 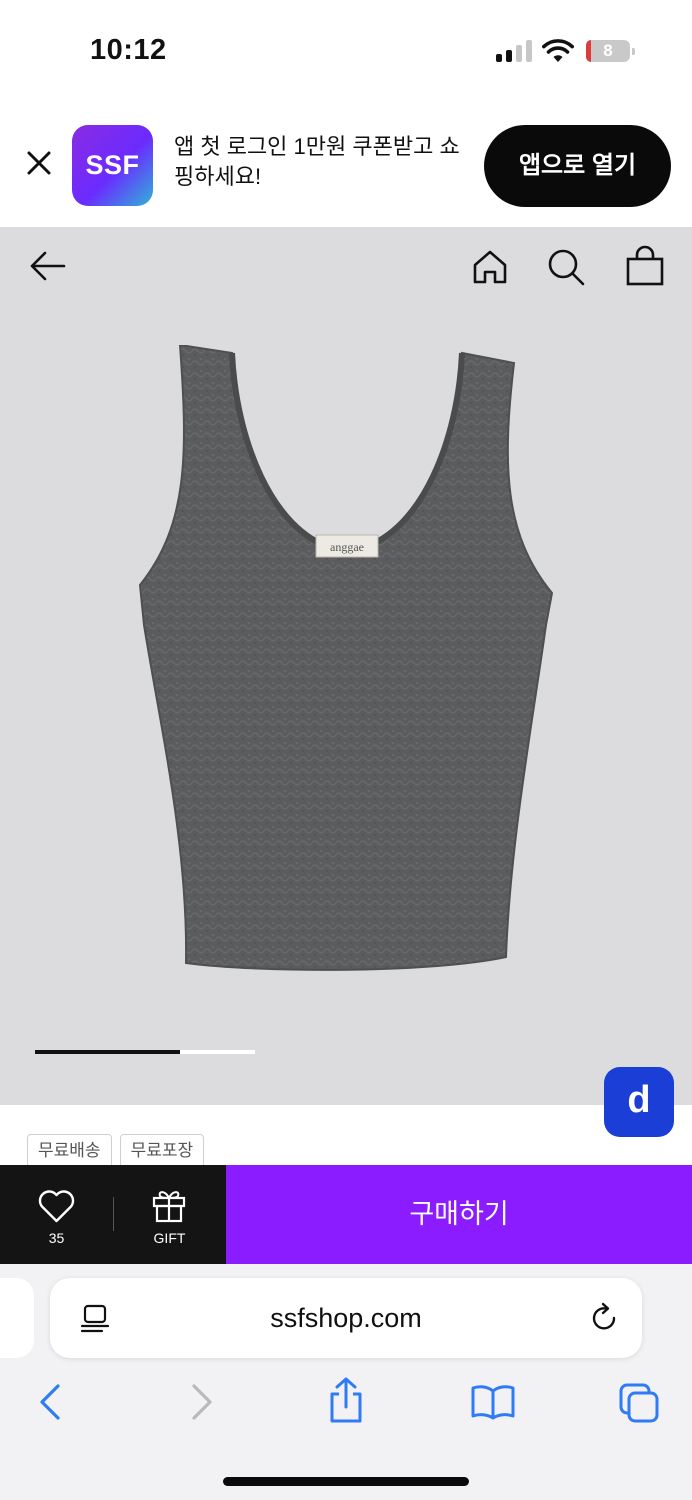 I want to click on battery-icon: 8, so click(x=608, y=51).